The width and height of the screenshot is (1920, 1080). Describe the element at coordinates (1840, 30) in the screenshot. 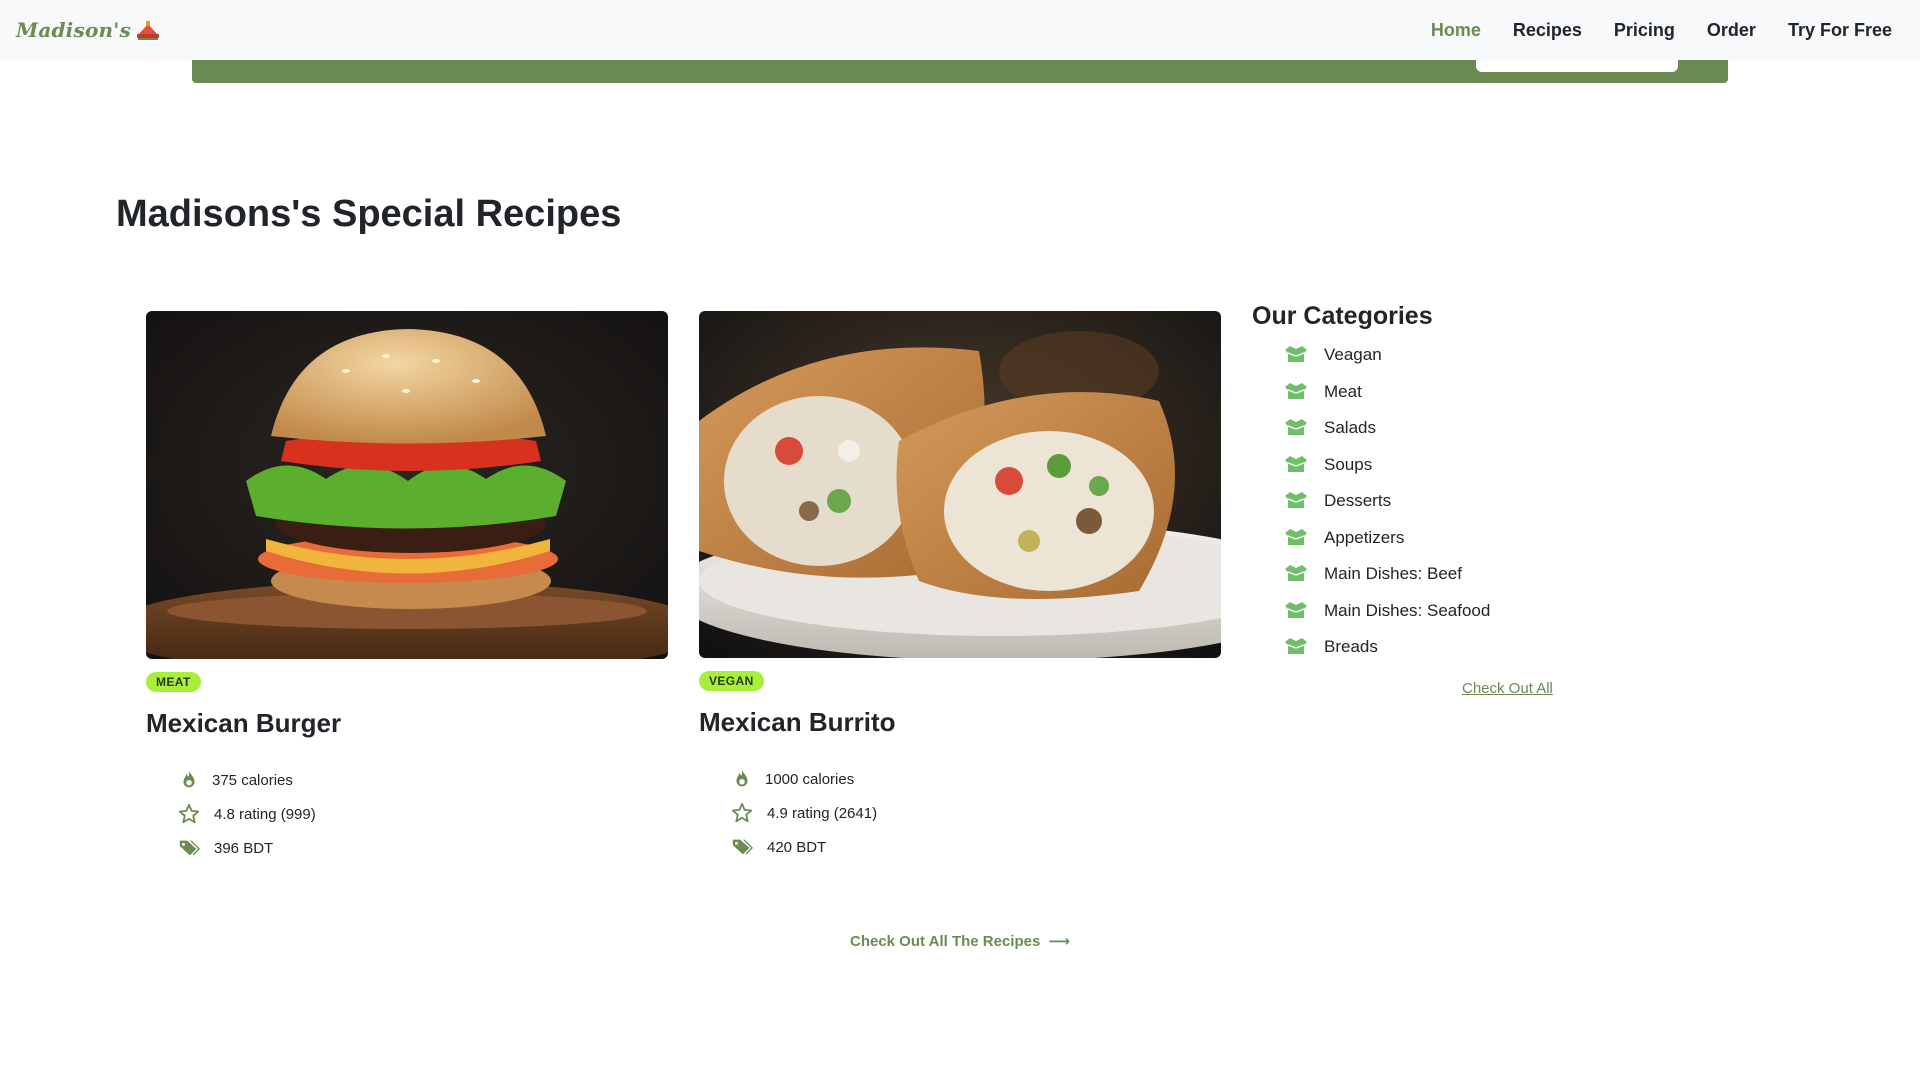

I see `nav-try-for-free: Try For Free` at that location.